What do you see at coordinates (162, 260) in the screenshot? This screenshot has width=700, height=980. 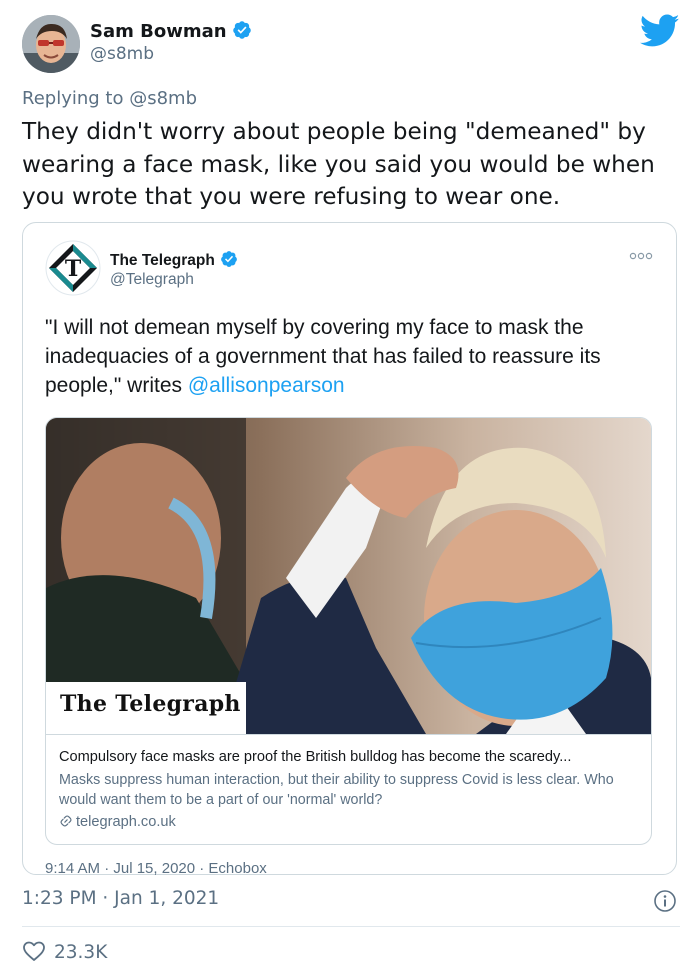 I see `quoted-author-name-text: The Telegraph` at bounding box center [162, 260].